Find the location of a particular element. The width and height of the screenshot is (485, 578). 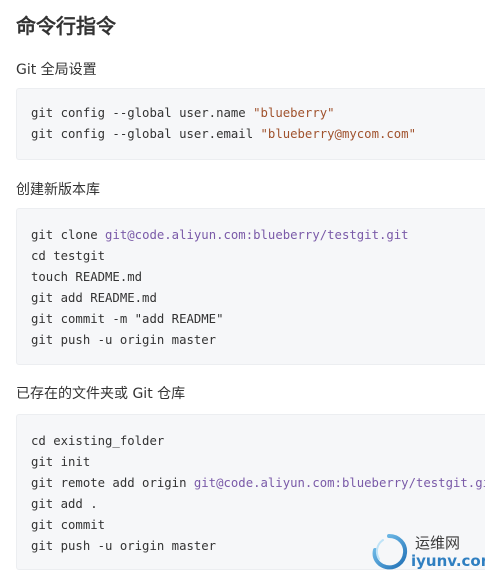

code-text: cd existing_folder is located at coordinates (98, 441).